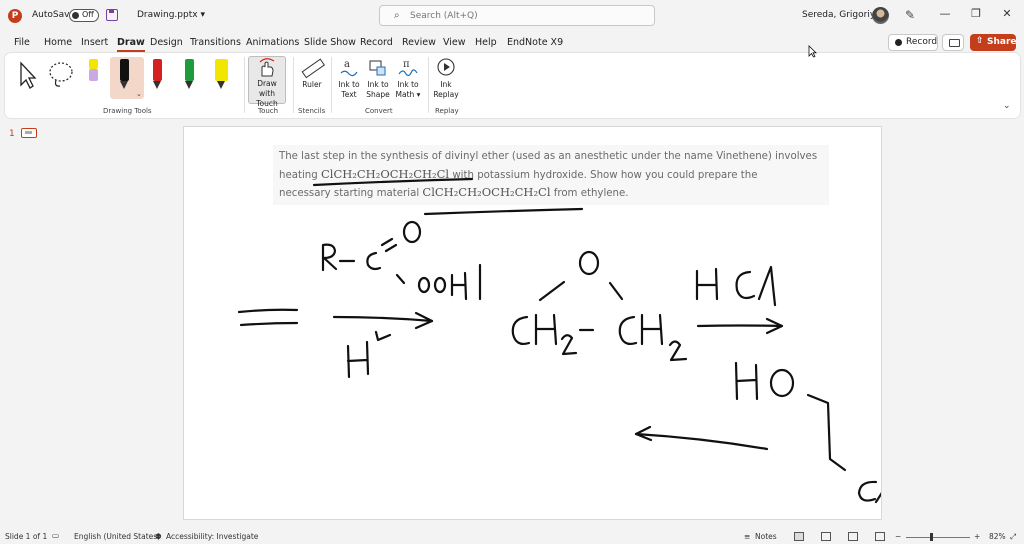  Describe the element at coordinates (1007, 106) in the screenshot. I see `collapse-ribbon-chevron-icon: ⌄` at that location.